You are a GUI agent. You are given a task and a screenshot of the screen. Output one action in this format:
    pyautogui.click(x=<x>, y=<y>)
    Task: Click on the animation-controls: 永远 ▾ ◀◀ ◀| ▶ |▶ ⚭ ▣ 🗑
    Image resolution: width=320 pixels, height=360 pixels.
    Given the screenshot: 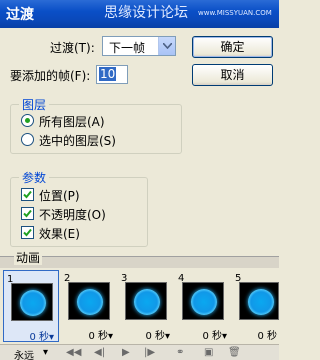 What is the action you would take?
    pyautogui.click(x=139, y=352)
    